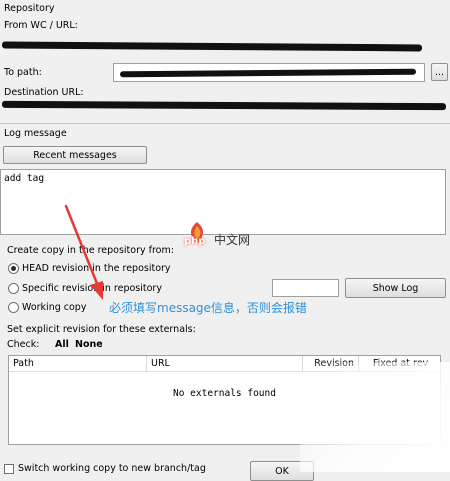 The height and width of the screenshot is (481, 450). Describe the element at coordinates (331, 364) in the screenshot. I see `column-header-revision: Revision` at that location.